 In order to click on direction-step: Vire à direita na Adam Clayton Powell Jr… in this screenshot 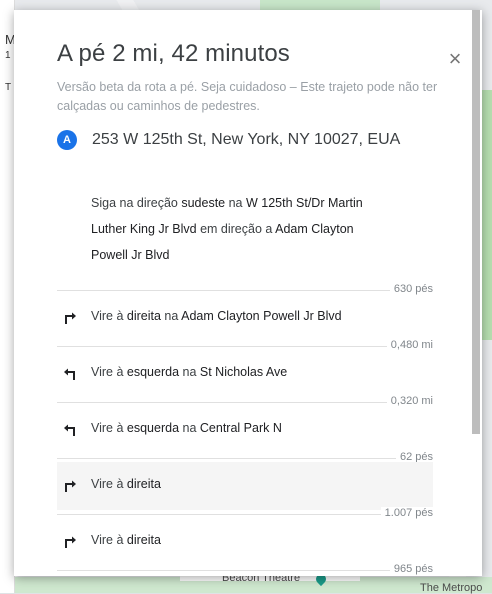, I will do `click(245, 318)`.